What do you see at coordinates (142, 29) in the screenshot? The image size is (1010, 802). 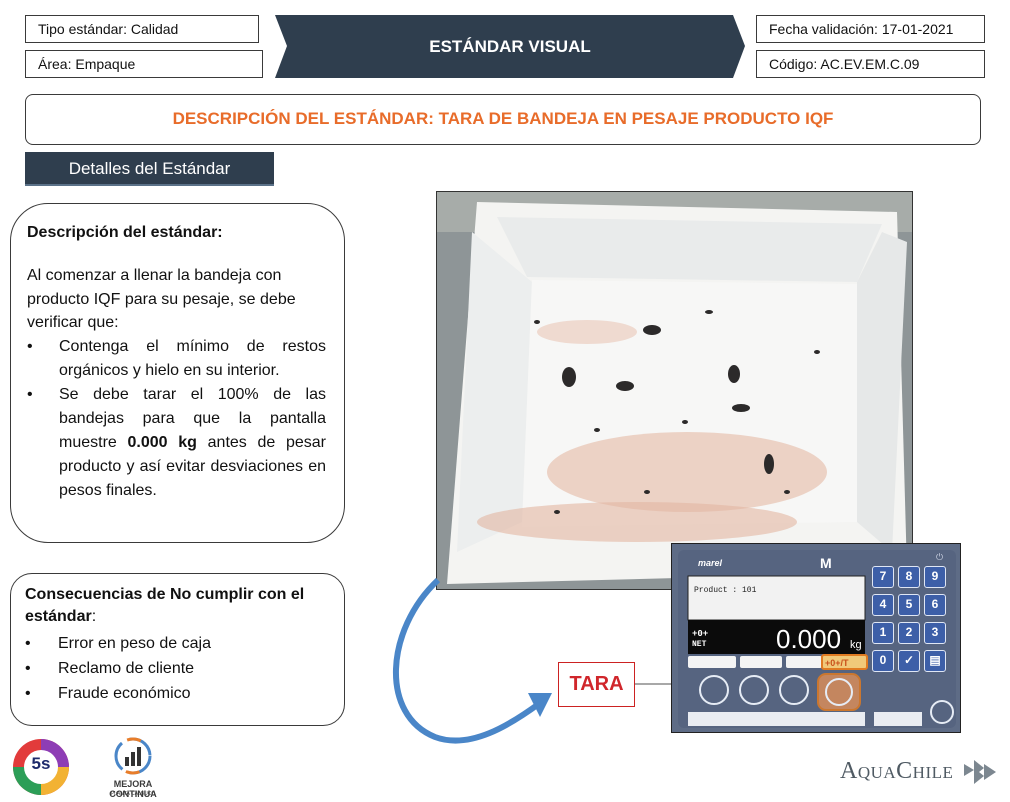 I see `tipo-estandar-field: Tipo estándar: Calidad` at bounding box center [142, 29].